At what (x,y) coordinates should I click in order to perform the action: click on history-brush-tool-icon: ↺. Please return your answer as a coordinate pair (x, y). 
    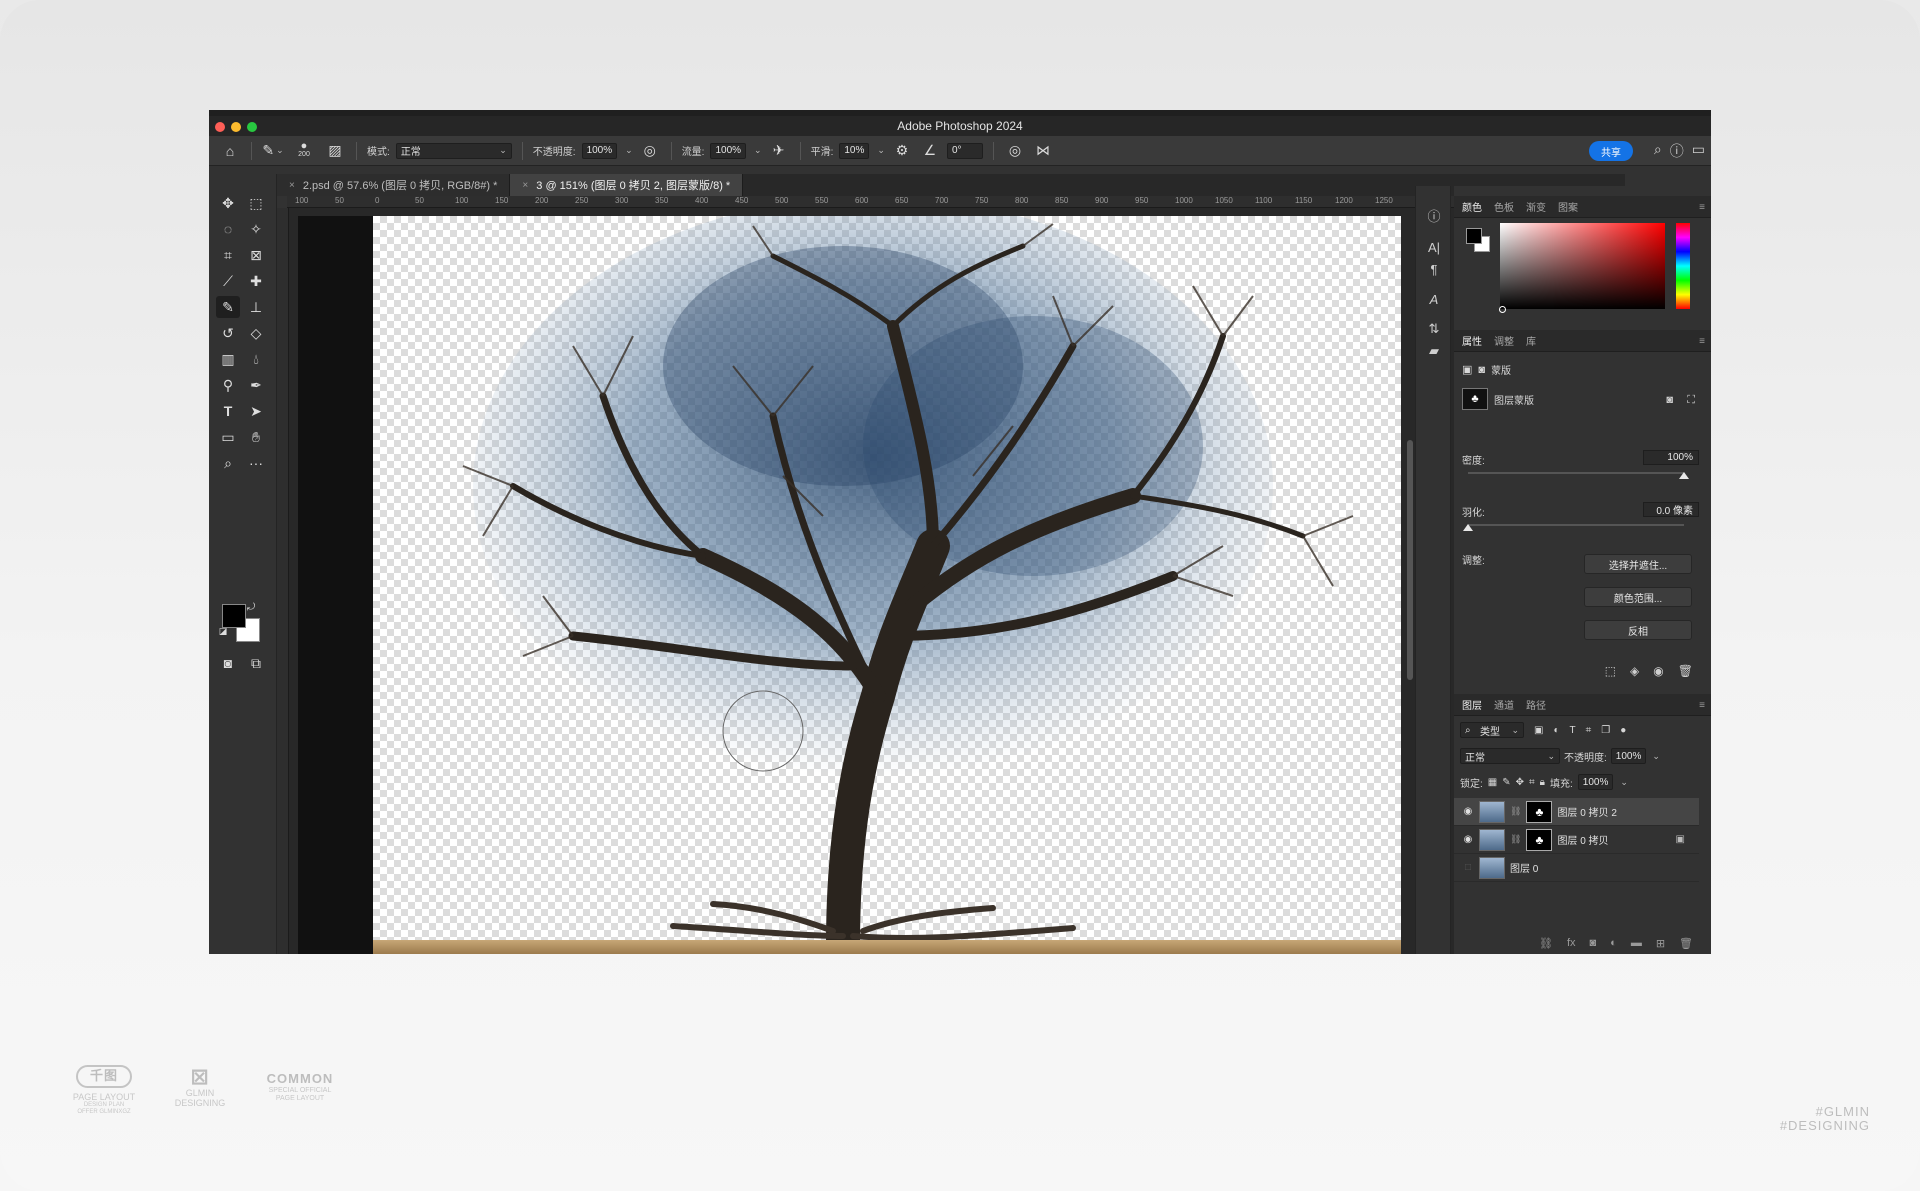
    Looking at the image, I should click on (228, 333).